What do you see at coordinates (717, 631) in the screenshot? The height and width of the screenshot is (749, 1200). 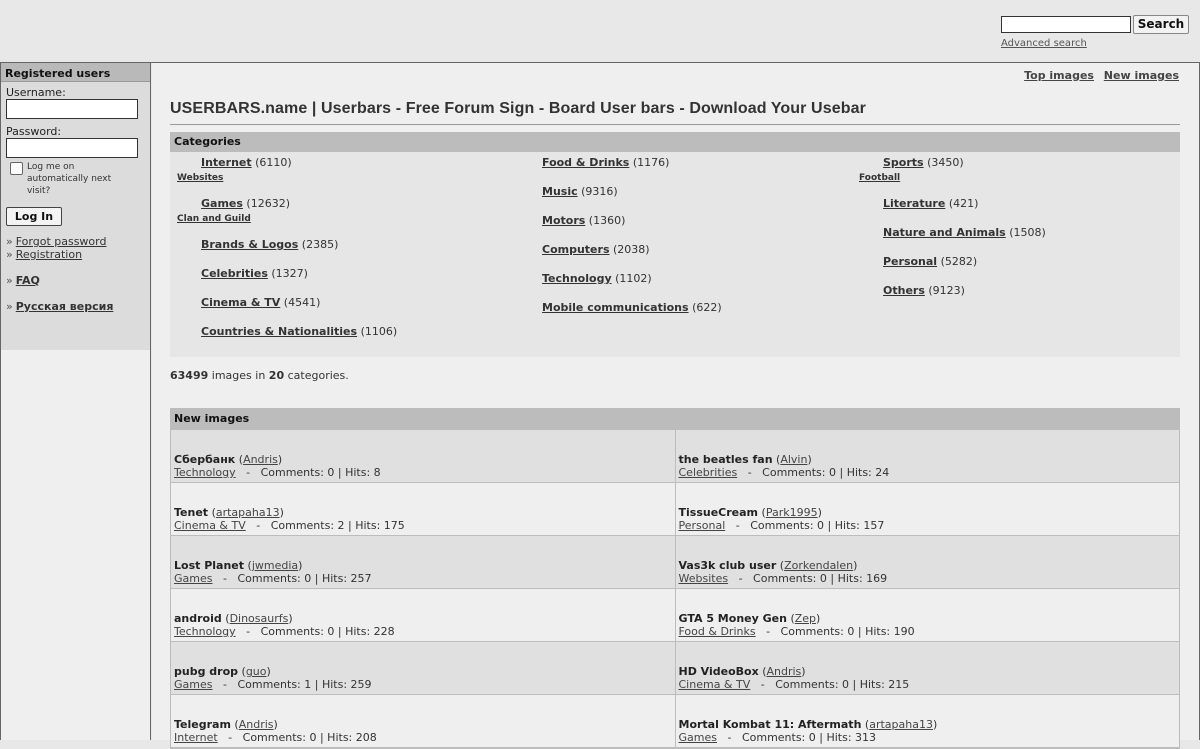 I see `image-category-link: Food & Drinks` at bounding box center [717, 631].